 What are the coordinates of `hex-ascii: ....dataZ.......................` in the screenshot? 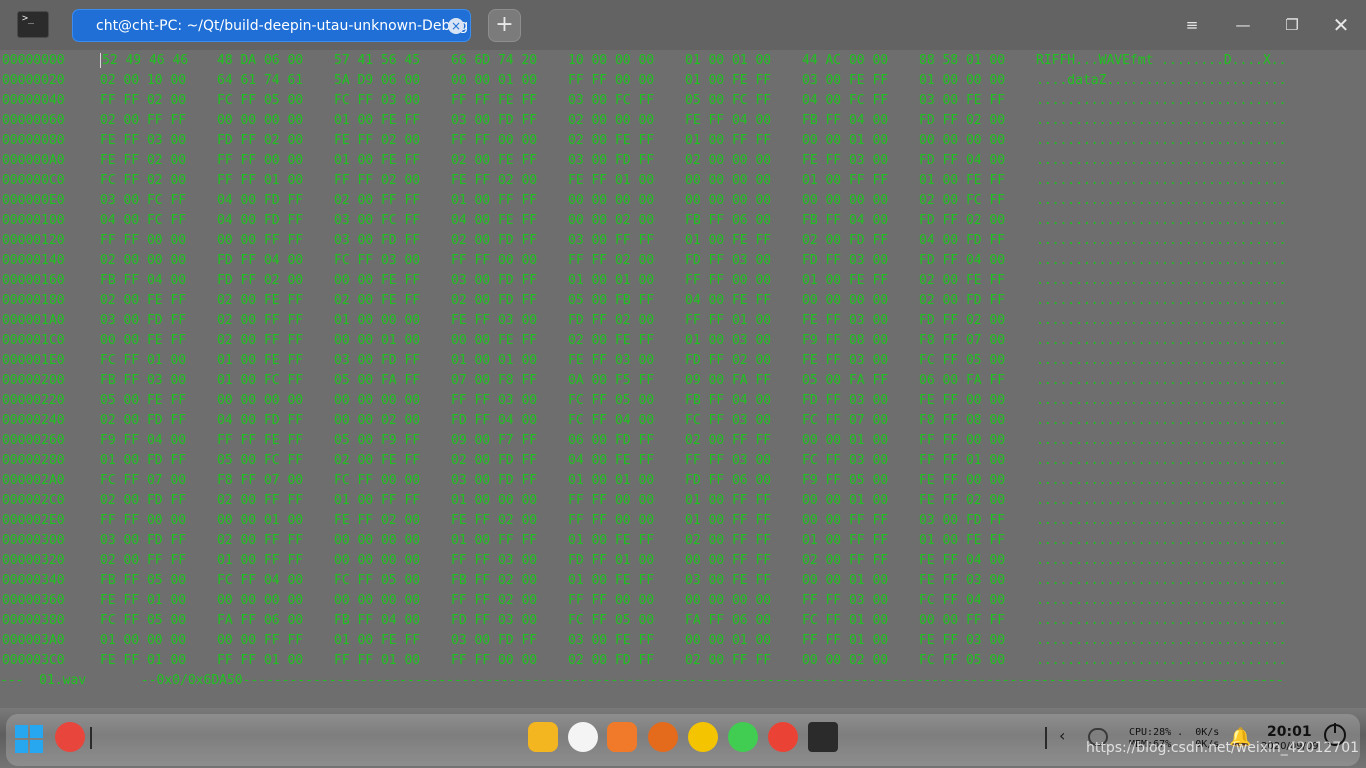 It's located at (1161, 80).